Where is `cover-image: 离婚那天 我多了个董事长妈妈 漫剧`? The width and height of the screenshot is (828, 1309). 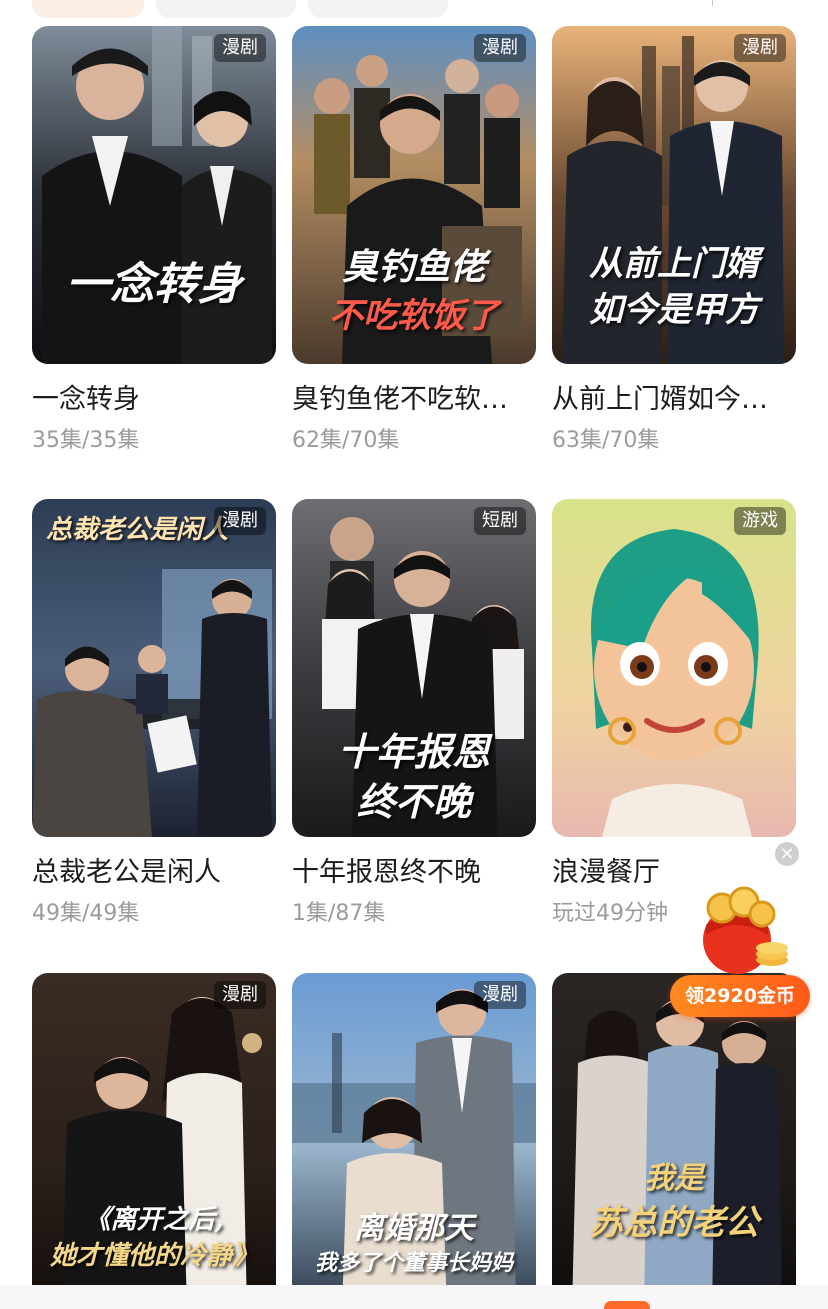
cover-image: 离婚那天 我多了个董事长妈妈 漫剧 is located at coordinates (414, 1141).